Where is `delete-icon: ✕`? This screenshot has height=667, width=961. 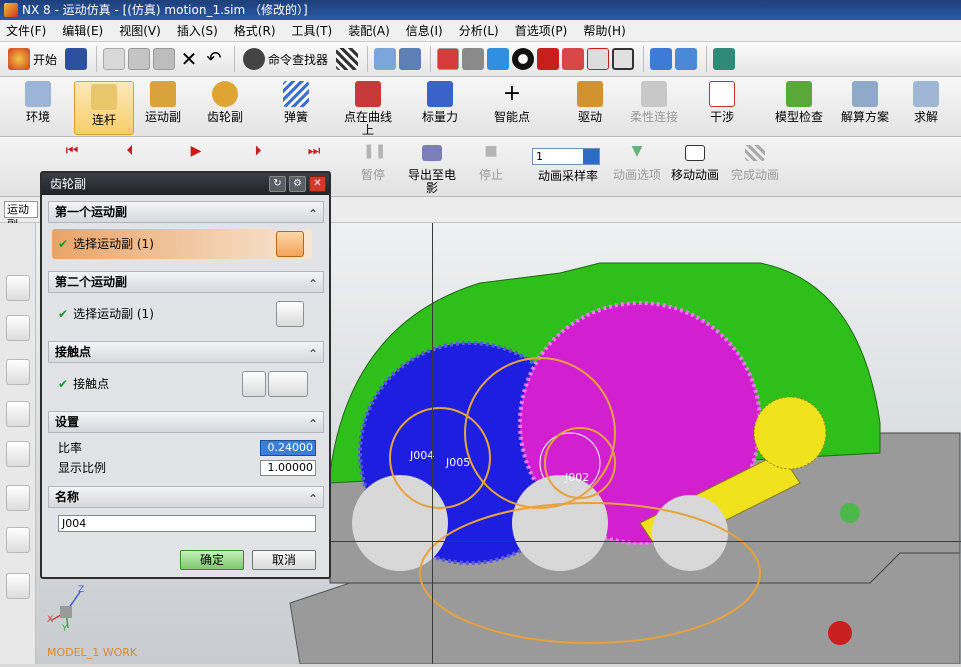
delete-icon: ✕ is located at coordinates (189, 59).